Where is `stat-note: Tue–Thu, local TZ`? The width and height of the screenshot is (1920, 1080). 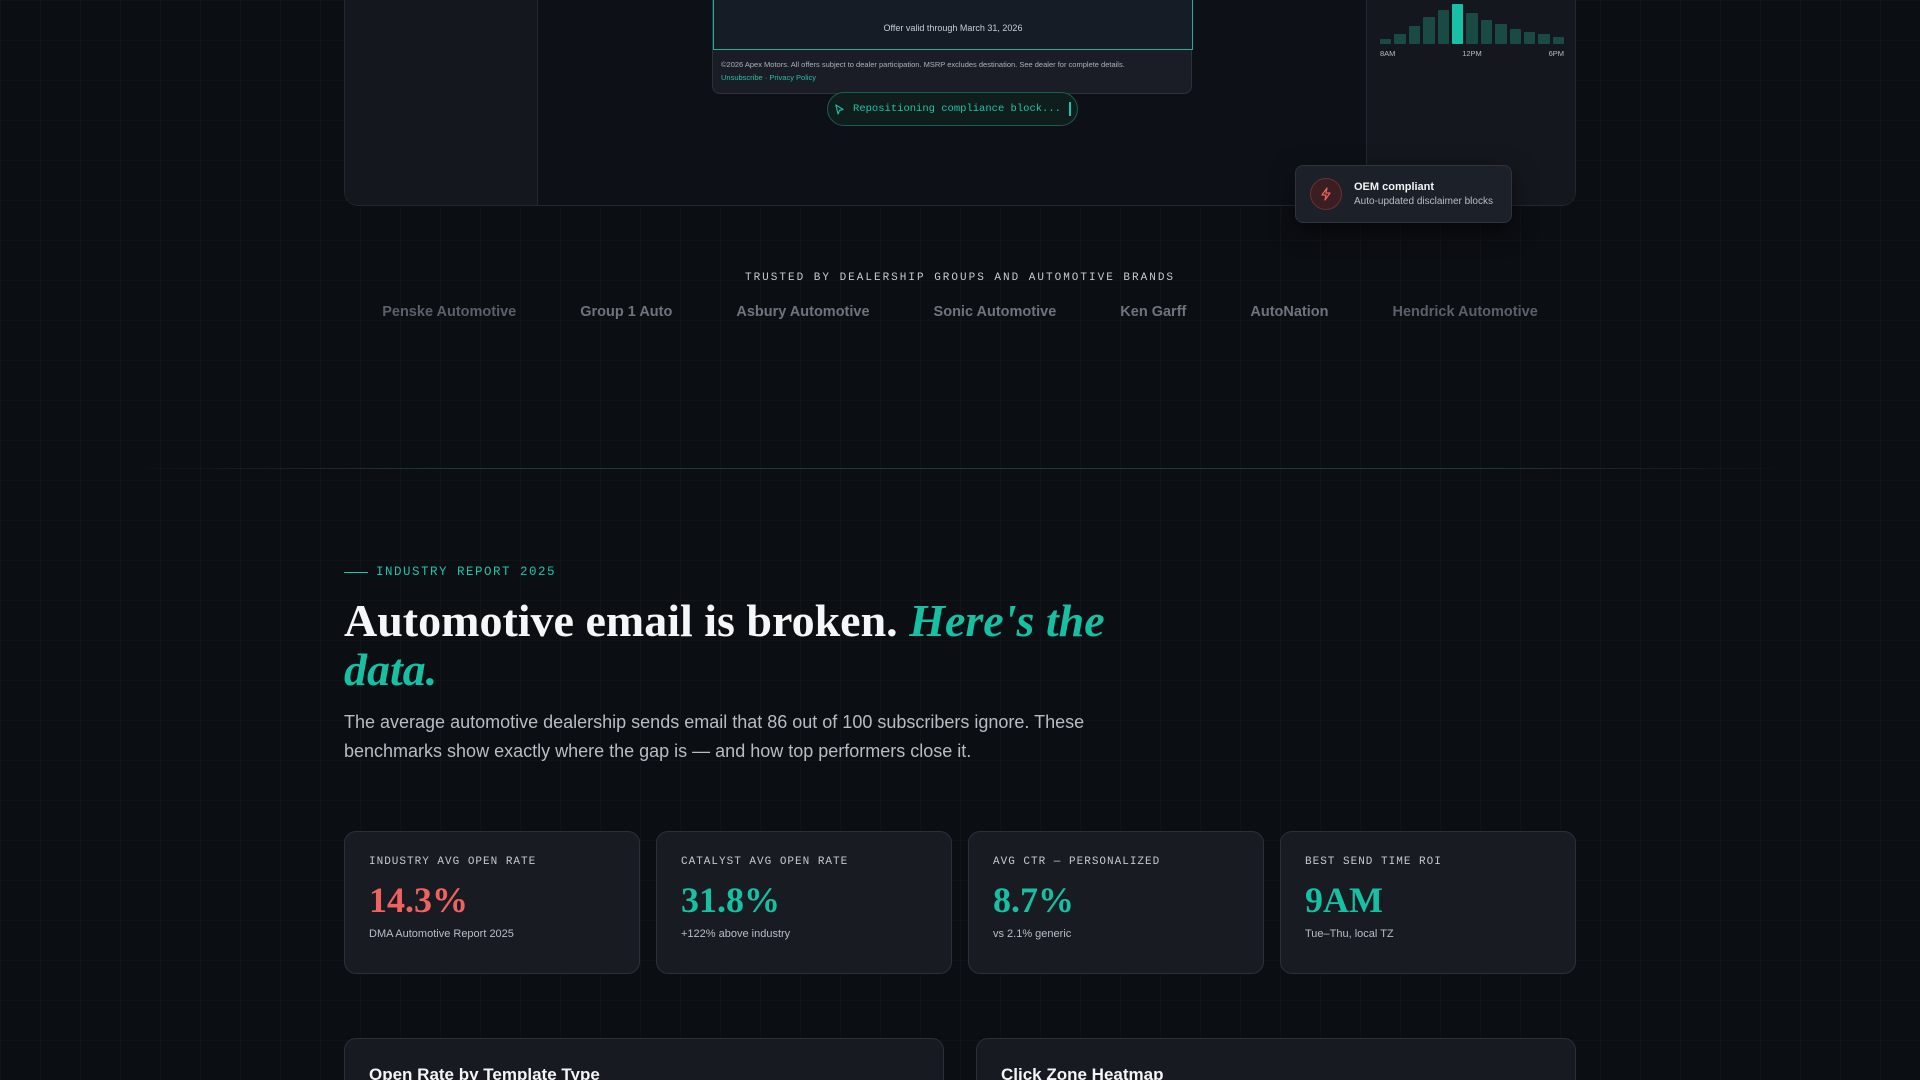
stat-note: Tue–Thu, local TZ is located at coordinates (1349, 934).